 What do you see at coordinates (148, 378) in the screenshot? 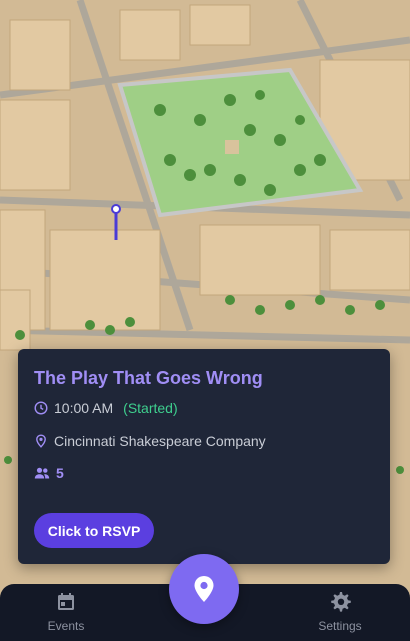
I see `event-title: The Play That Goes Wrong` at bounding box center [148, 378].